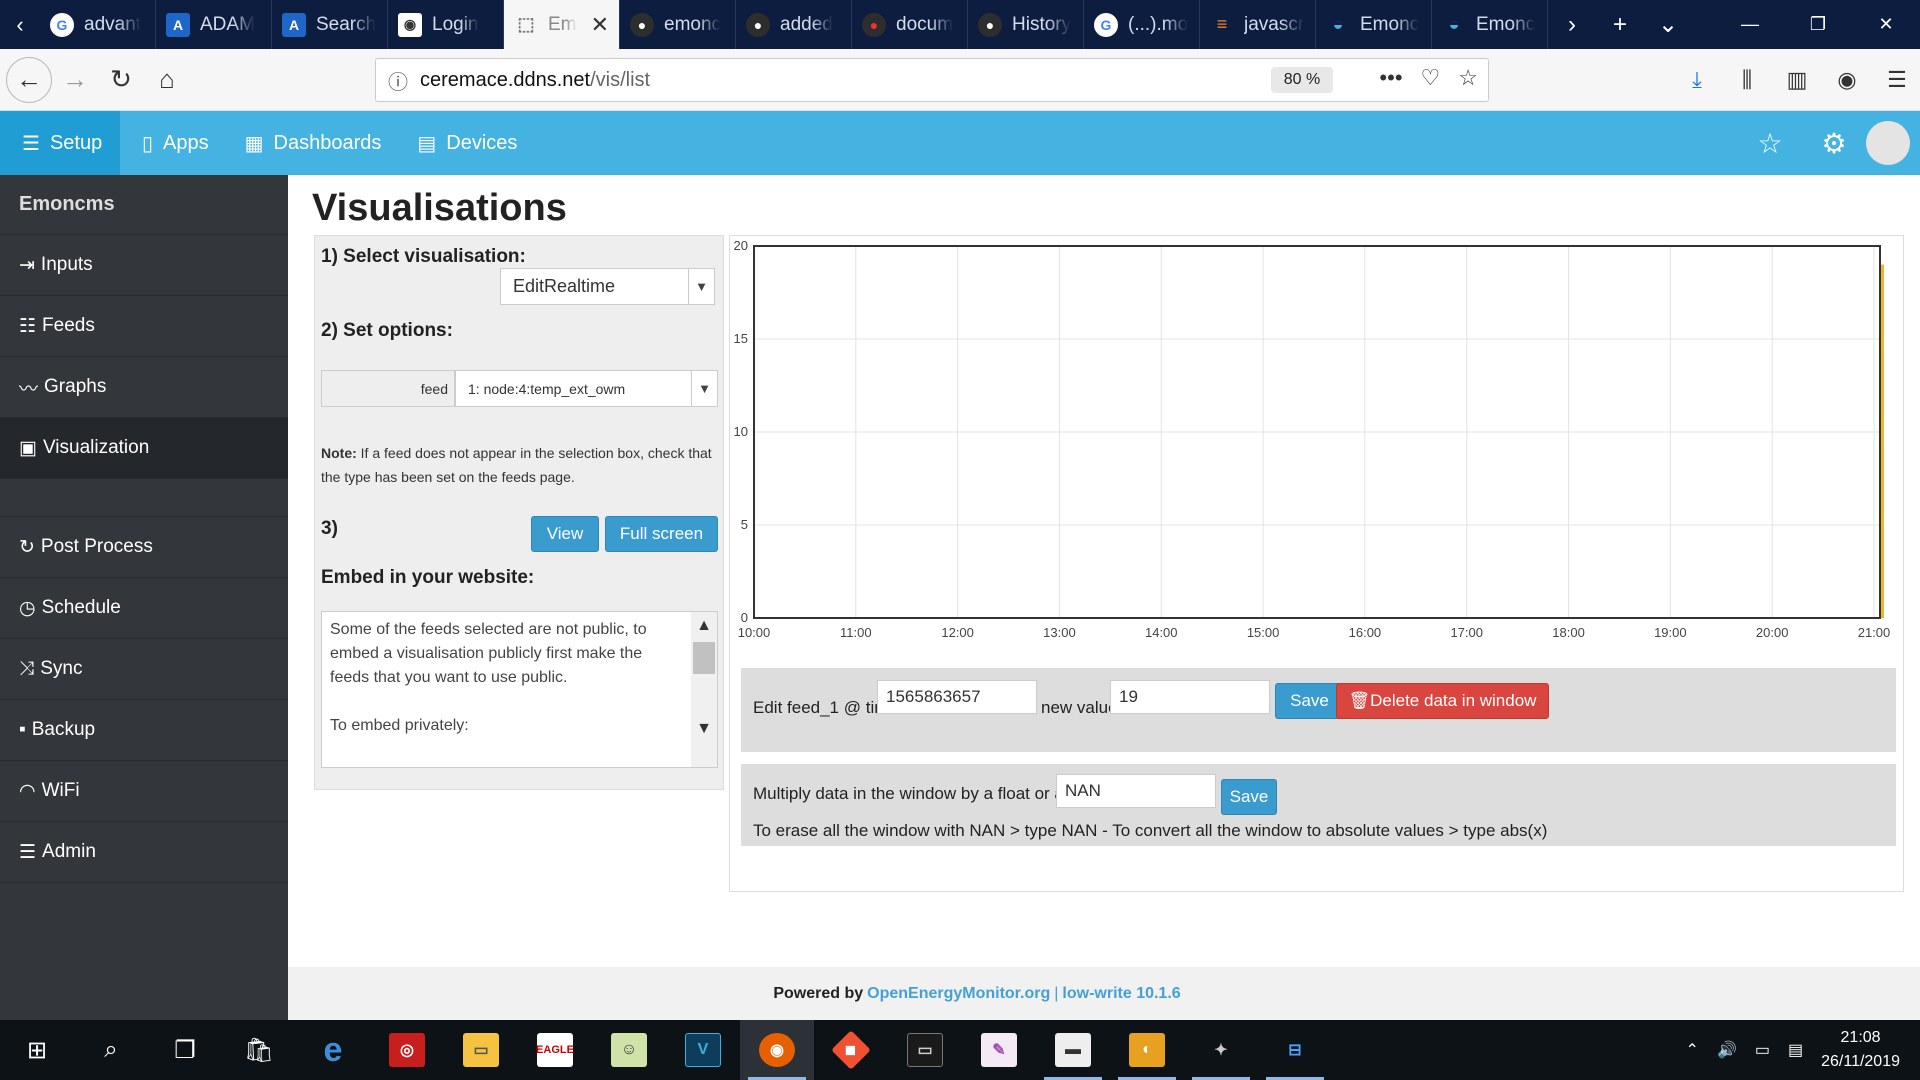 The width and height of the screenshot is (1920, 1080). What do you see at coordinates (1860, 1050) in the screenshot?
I see `system-clock: 21:08 26/11/2019` at bounding box center [1860, 1050].